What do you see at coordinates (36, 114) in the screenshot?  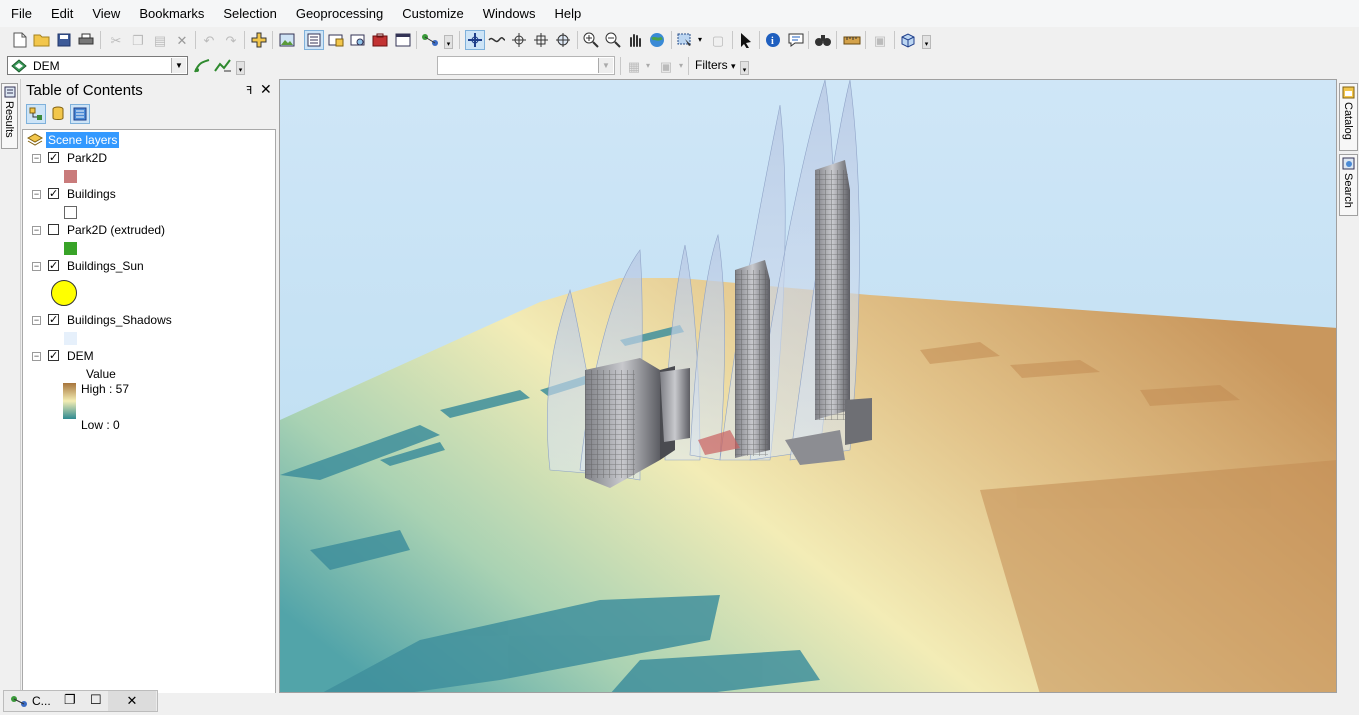 I see `list-by-drawing-order-icon` at bounding box center [36, 114].